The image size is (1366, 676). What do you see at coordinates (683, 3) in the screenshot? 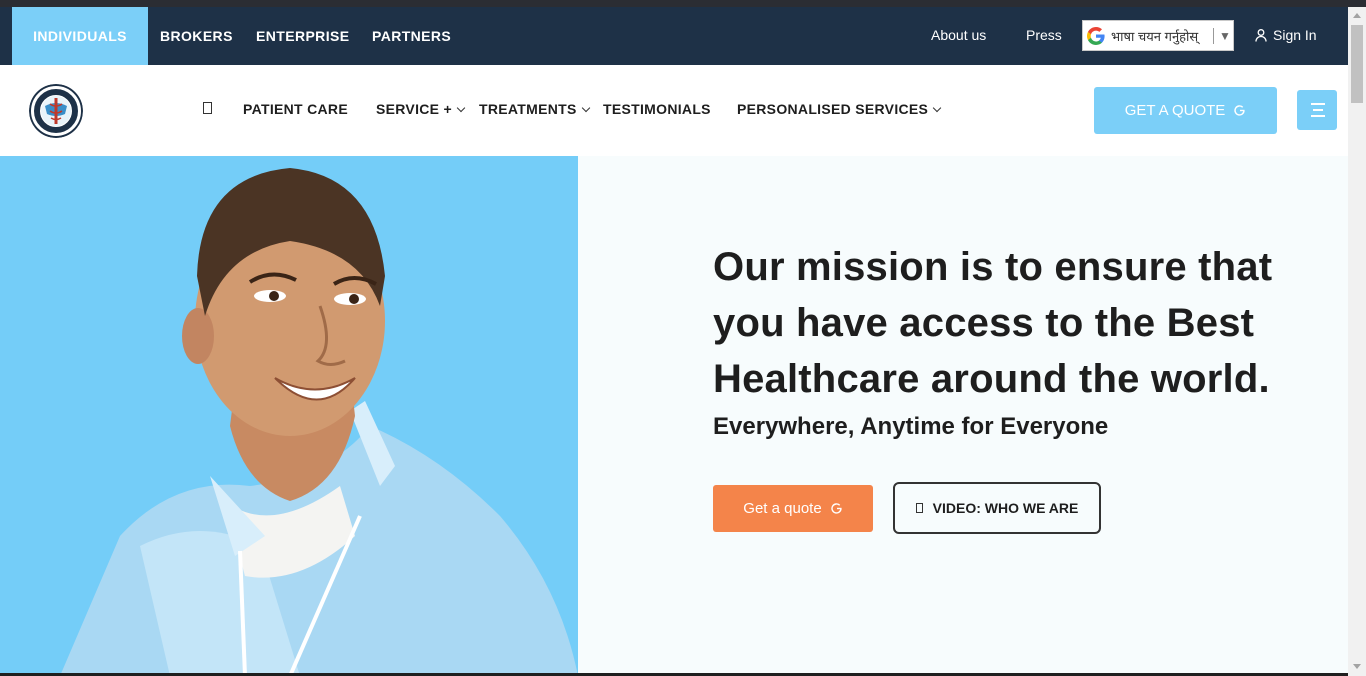
I see `window-top-border` at bounding box center [683, 3].